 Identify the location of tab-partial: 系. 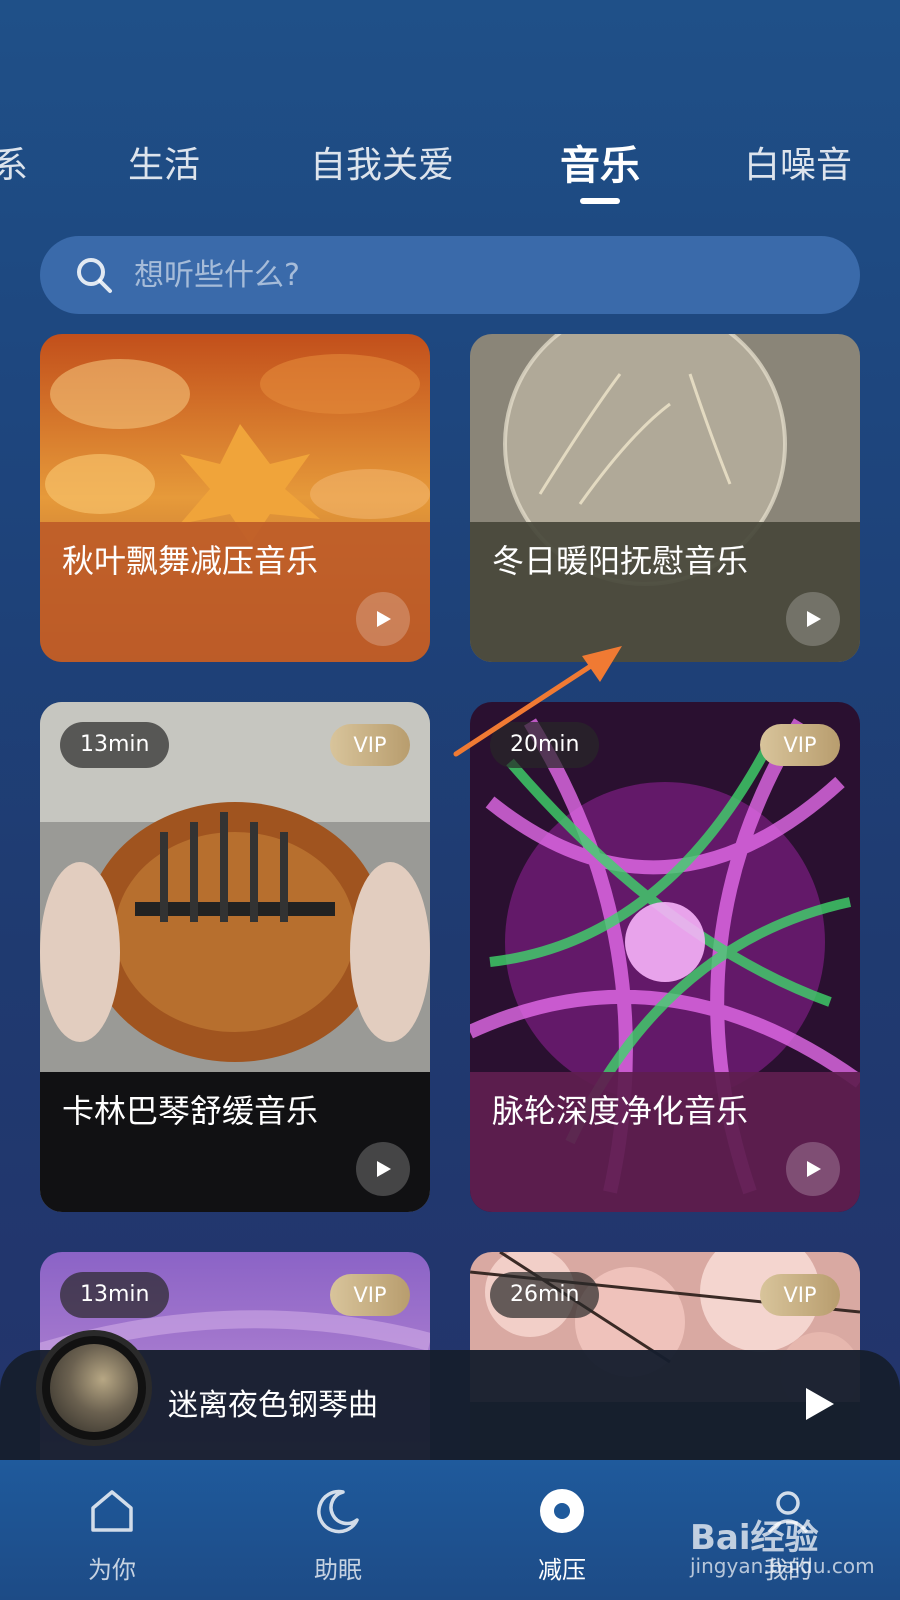
(14, 162).